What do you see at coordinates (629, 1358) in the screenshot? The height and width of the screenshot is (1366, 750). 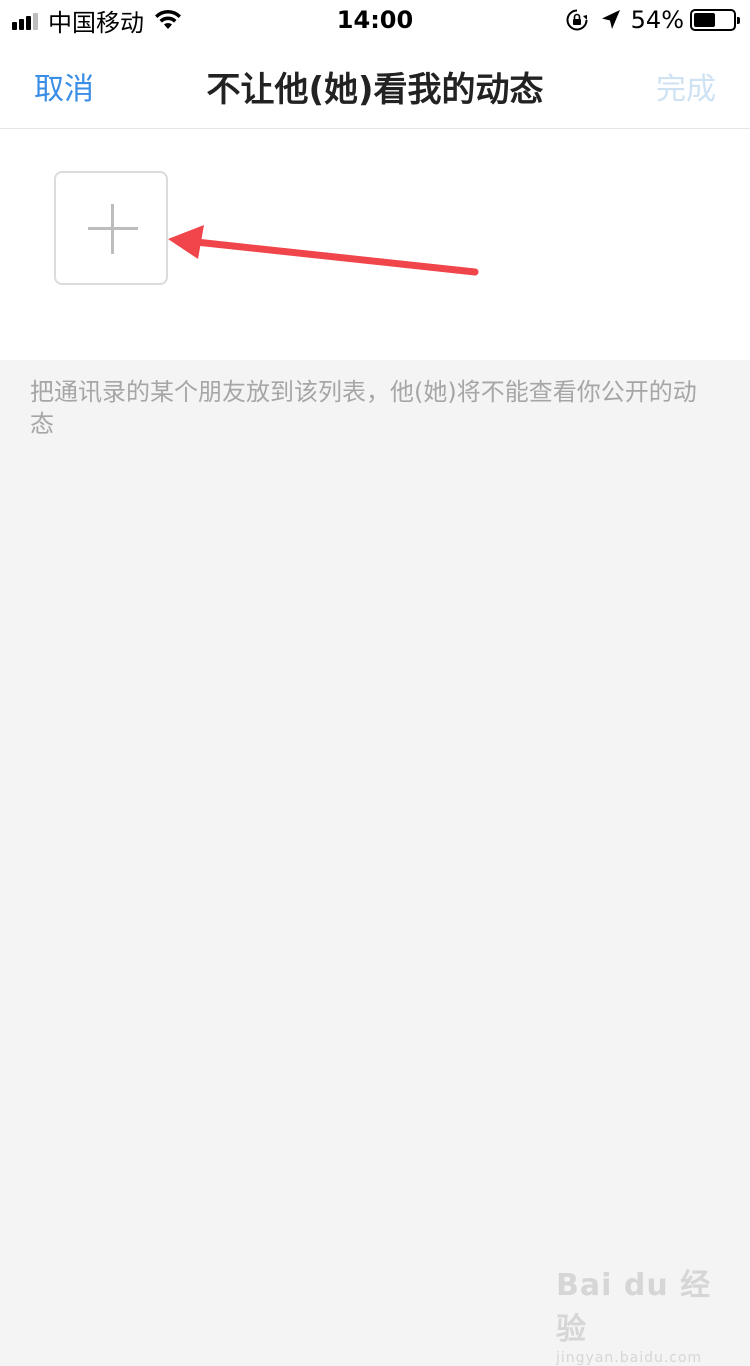 I see `watermark-url: jingyan.baidu.com` at bounding box center [629, 1358].